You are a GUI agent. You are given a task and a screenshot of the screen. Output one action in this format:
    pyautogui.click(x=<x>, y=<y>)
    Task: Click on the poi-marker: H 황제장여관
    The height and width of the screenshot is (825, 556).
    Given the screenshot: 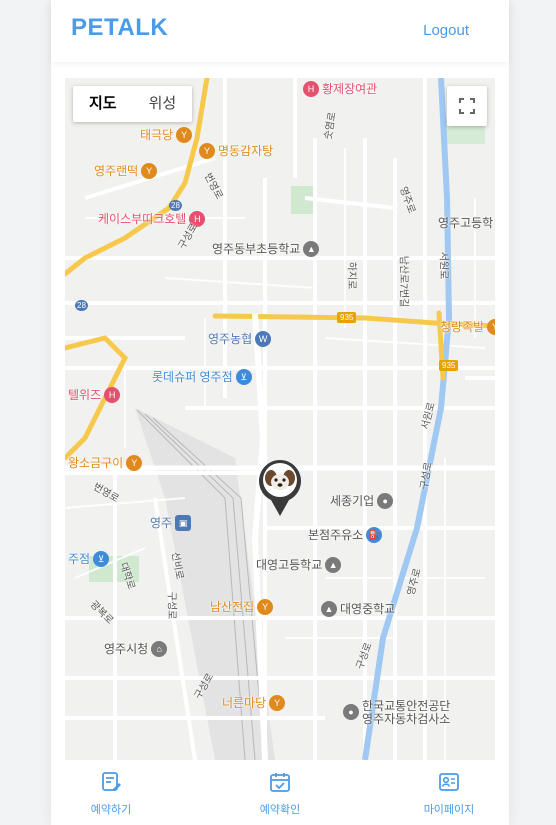 What is the action you would take?
    pyautogui.click(x=341, y=88)
    